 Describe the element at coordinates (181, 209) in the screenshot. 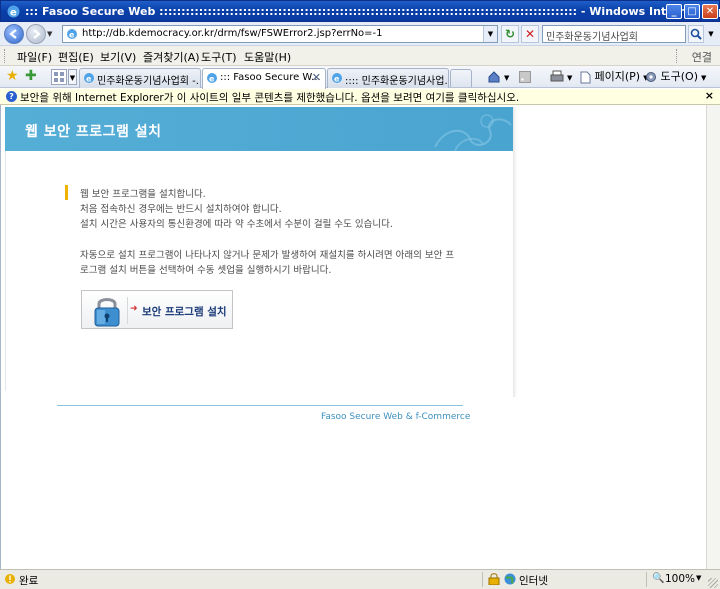

I see `intro-line-2: 처음 접속하신 경우에는 반드시 설치하여야 합니다.` at that location.